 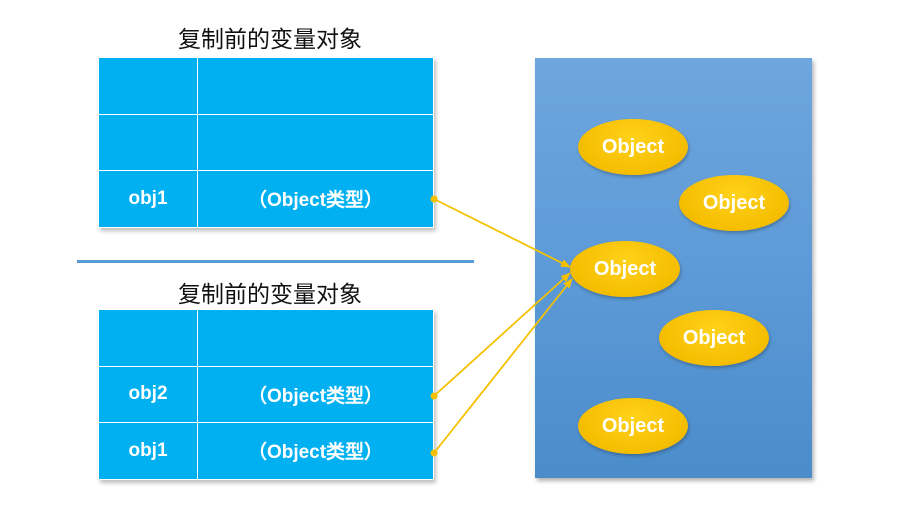 What do you see at coordinates (270, 40) in the screenshot?
I see `top-table-caption: 复制前的变量对象` at bounding box center [270, 40].